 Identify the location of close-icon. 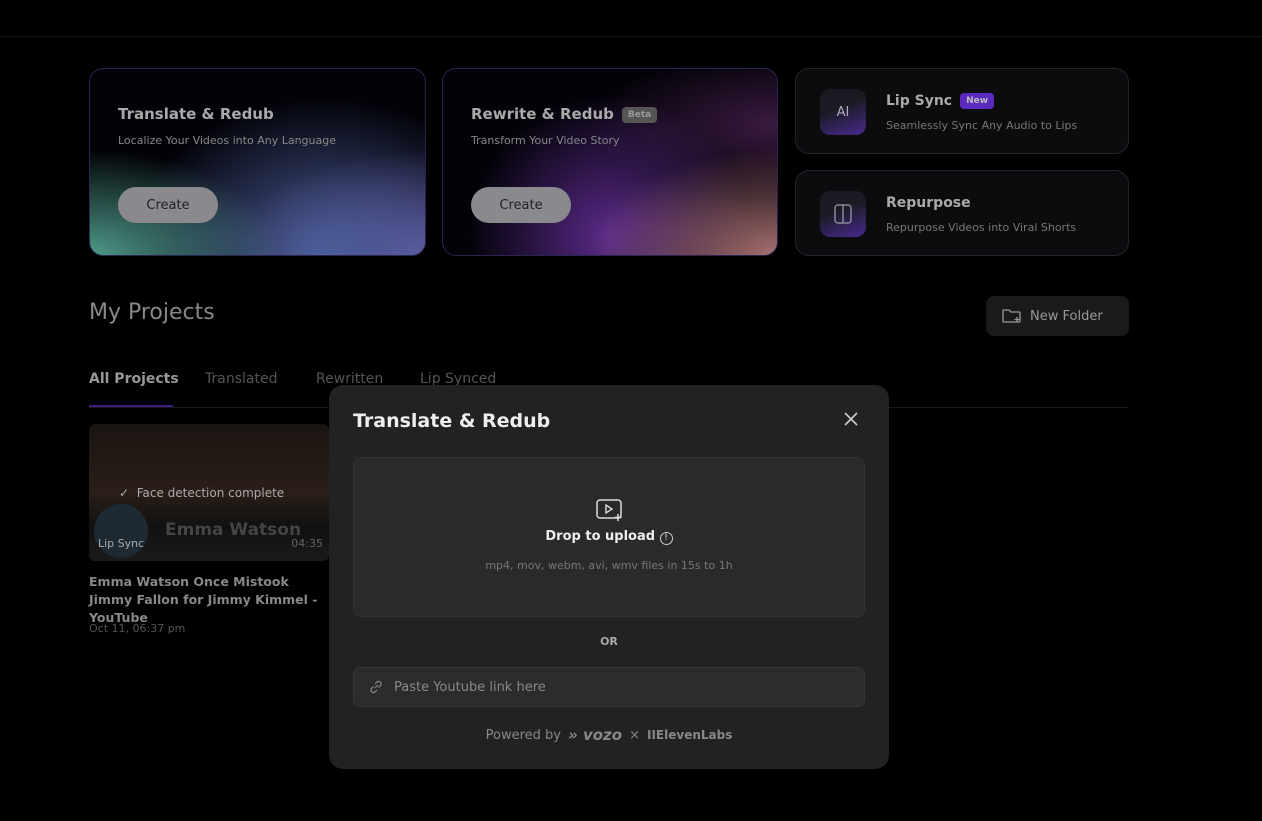
(851, 420).